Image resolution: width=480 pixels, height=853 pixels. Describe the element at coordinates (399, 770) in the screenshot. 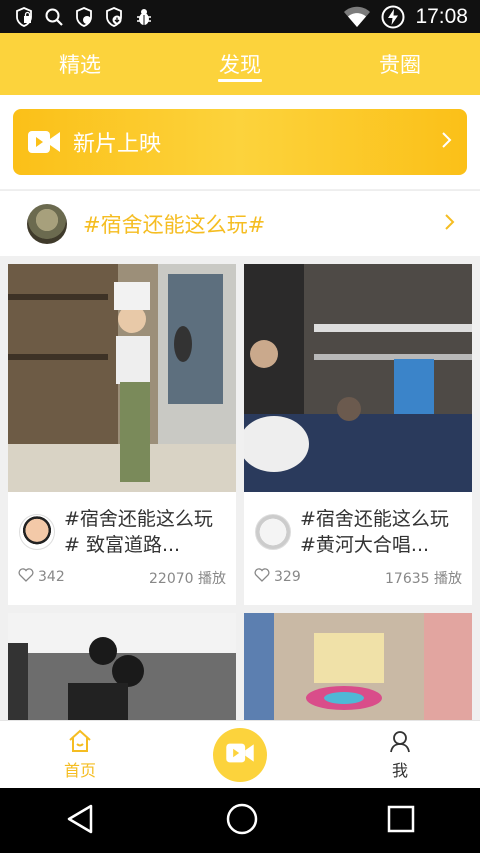

I see `nav-me-label: 我` at that location.